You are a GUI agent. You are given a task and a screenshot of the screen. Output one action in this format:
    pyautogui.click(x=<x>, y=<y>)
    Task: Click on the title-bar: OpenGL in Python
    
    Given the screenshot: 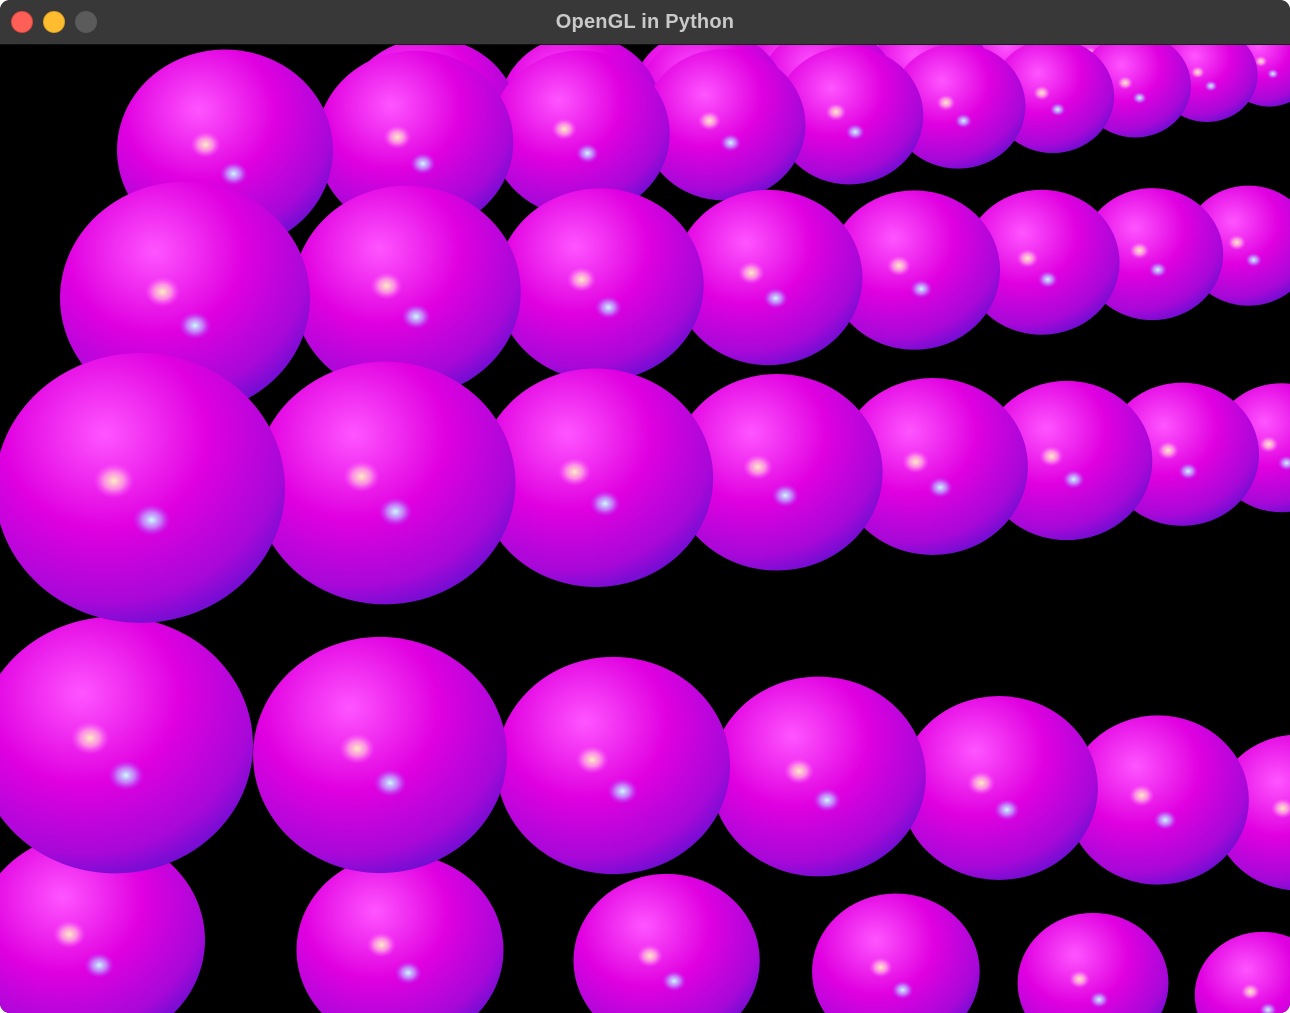 What is the action you would take?
    pyautogui.click(x=645, y=22)
    